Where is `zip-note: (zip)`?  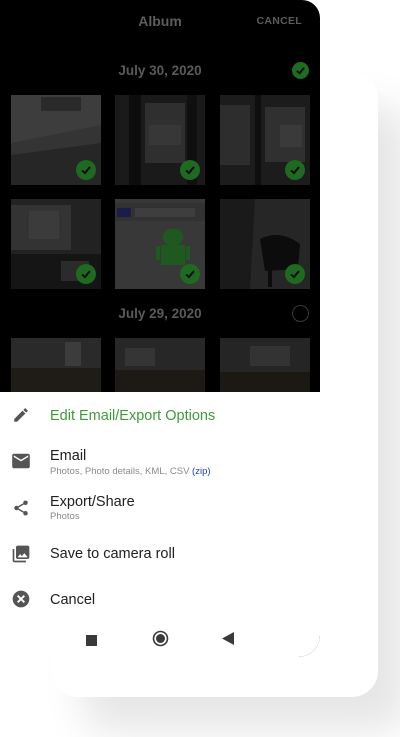 zip-note: (zip) is located at coordinates (201, 471).